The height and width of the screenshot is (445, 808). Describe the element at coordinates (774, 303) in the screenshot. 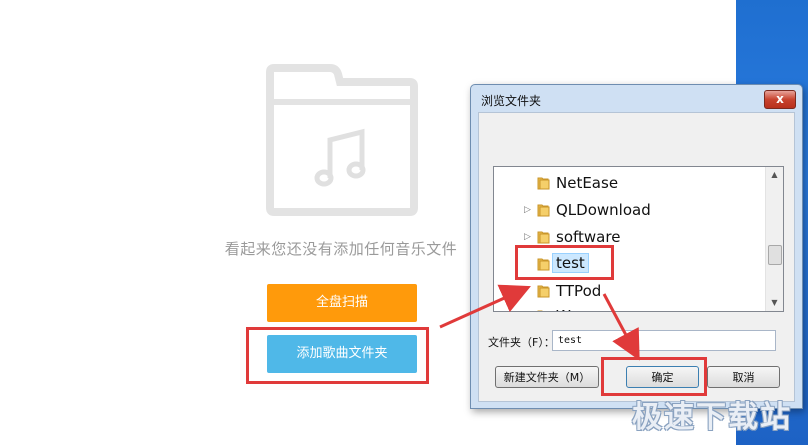

I see `scroll-down-icon: ▼` at that location.